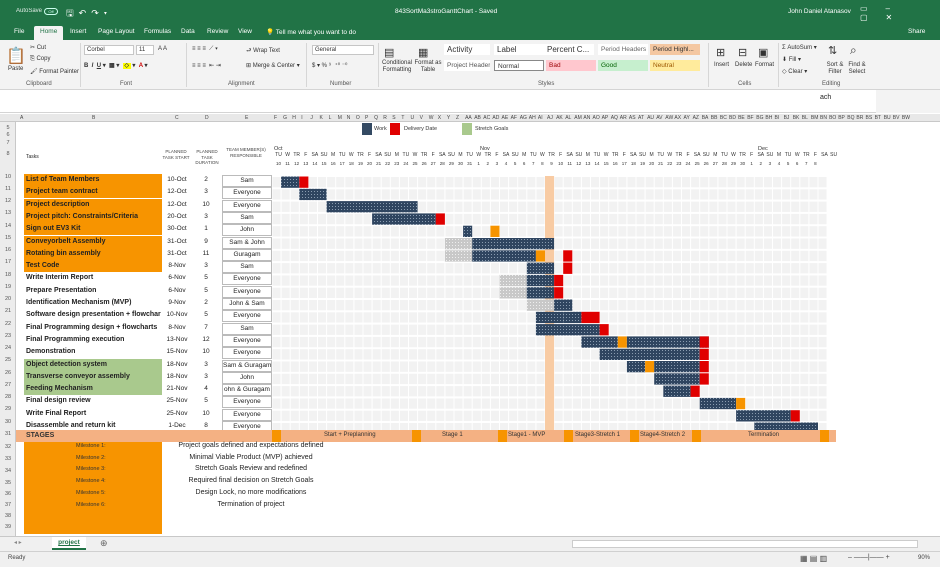 Image resolution: width=940 pixels, height=567 pixels. What do you see at coordinates (859, 118) in the screenshot?
I see `col-header-br: BR` at bounding box center [859, 118].